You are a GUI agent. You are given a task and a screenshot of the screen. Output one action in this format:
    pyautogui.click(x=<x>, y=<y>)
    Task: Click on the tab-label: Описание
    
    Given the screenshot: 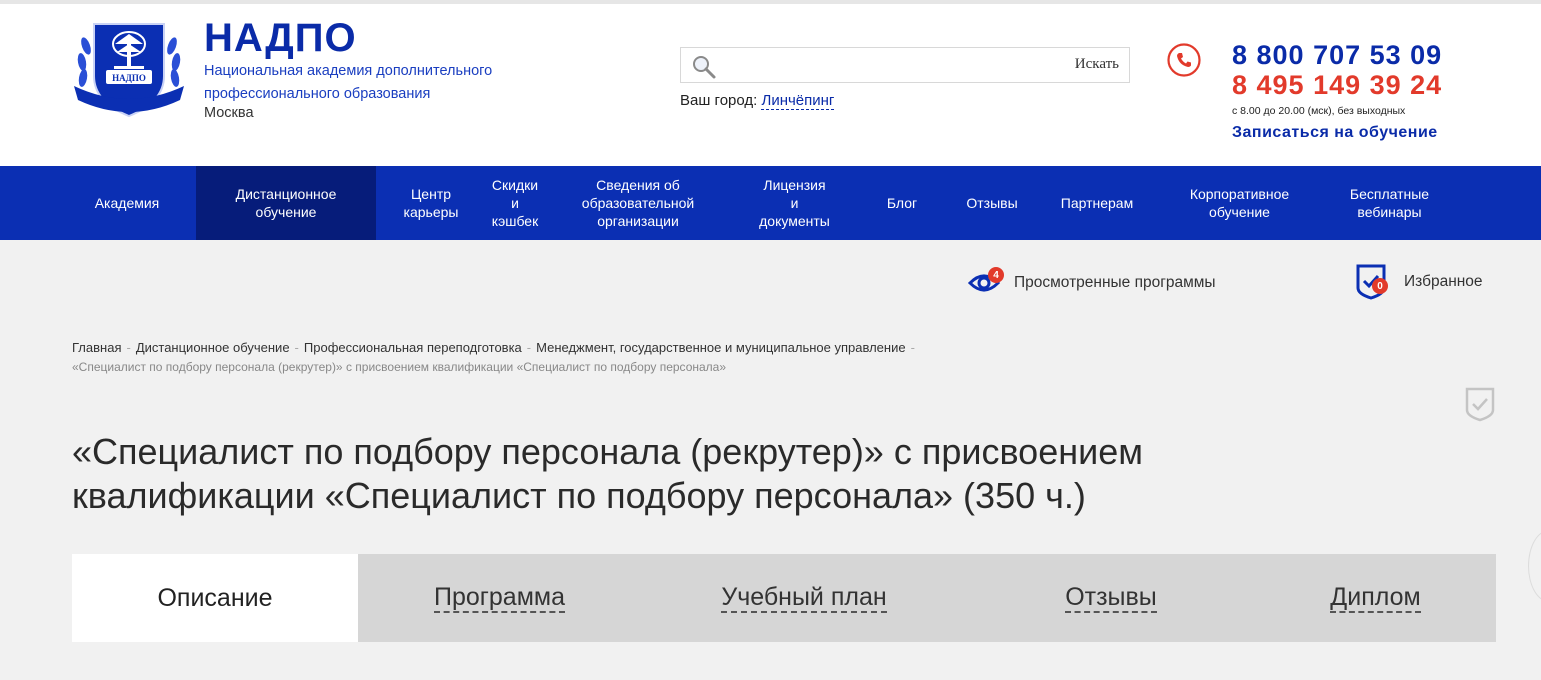 What is the action you would take?
    pyautogui.click(x=215, y=598)
    